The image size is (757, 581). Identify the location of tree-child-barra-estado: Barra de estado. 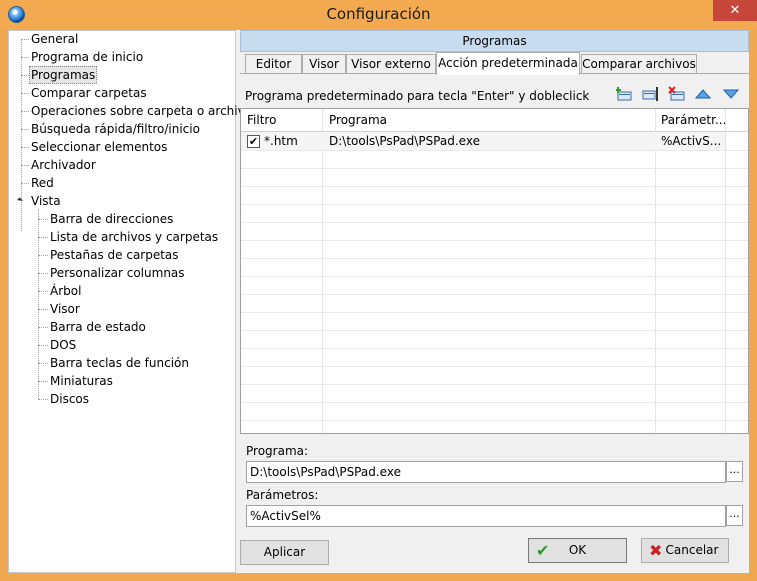
(98, 327).